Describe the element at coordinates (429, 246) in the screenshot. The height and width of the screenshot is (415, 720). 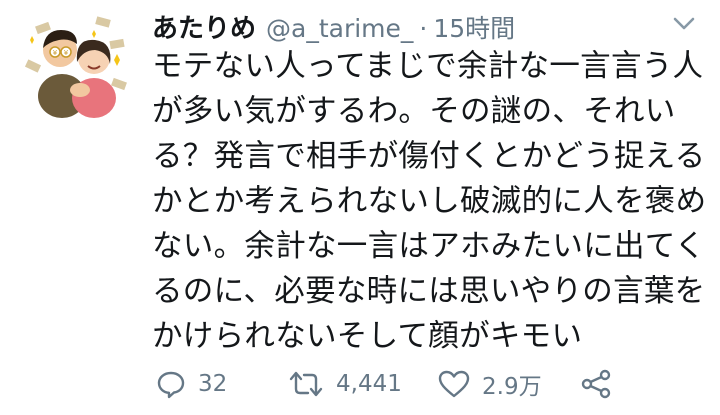
I see `tweet-text-line: ない。余計な一言はアホみたいに出てく` at that location.